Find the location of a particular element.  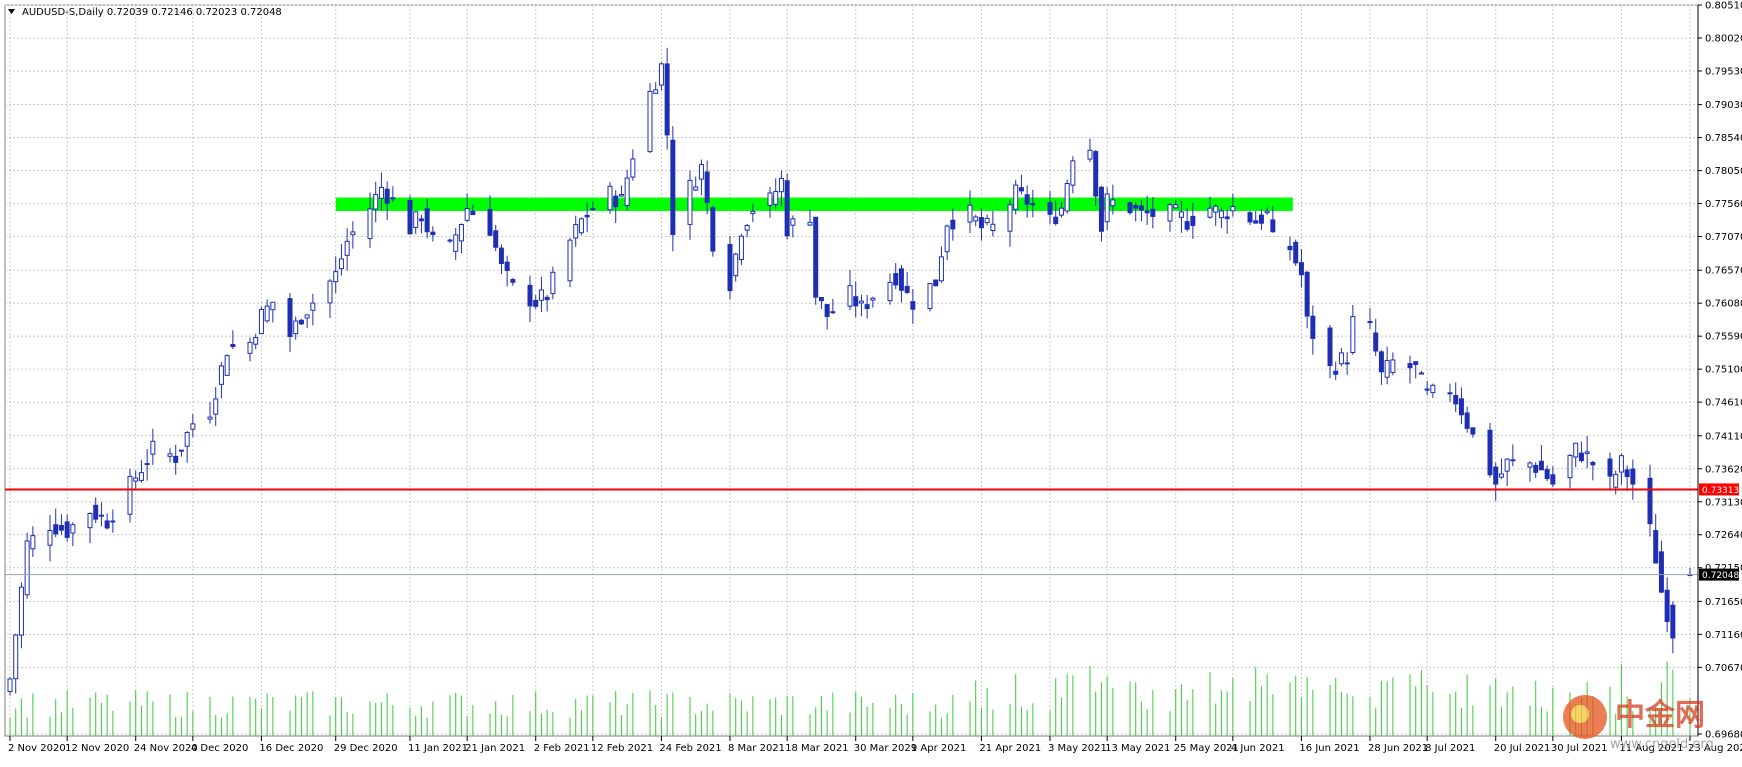

y-tick-label: 0.73130 is located at coordinates (1723, 502).